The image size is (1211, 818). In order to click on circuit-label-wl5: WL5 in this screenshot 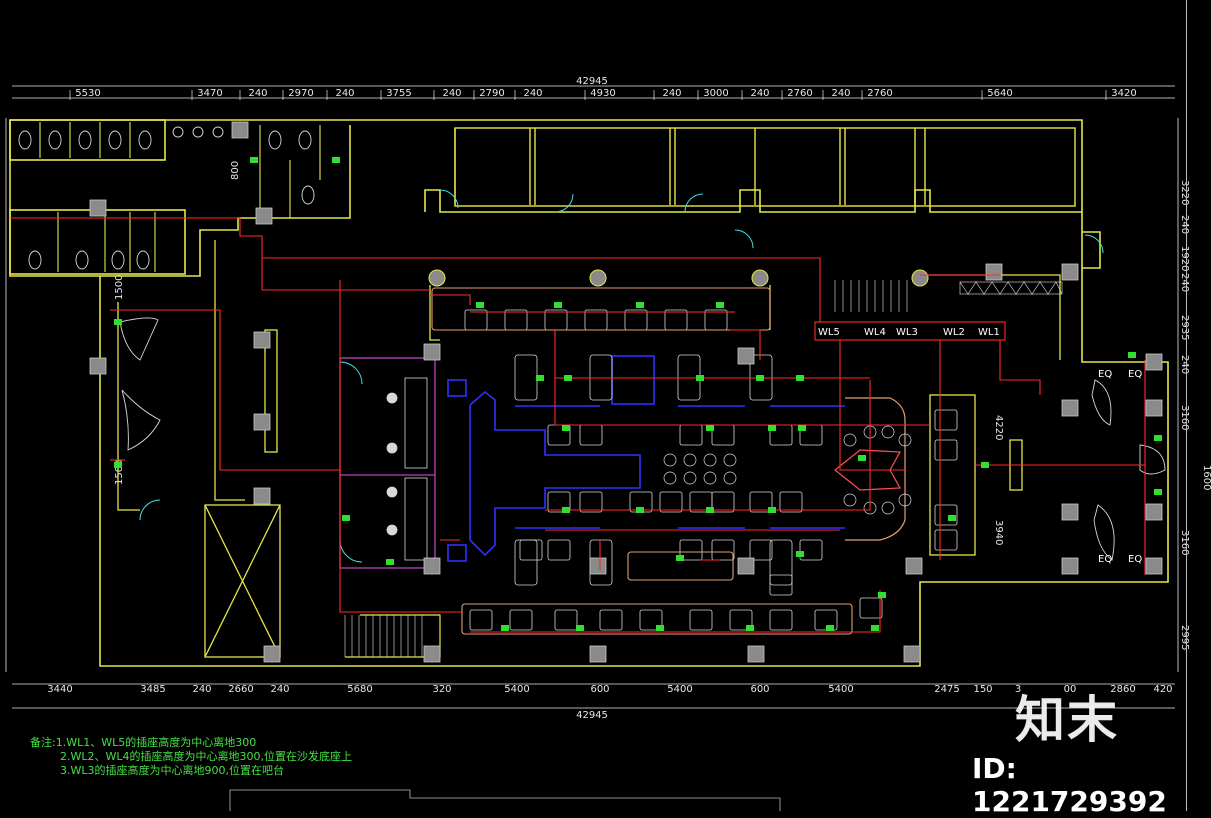, I will do `click(829, 332)`.